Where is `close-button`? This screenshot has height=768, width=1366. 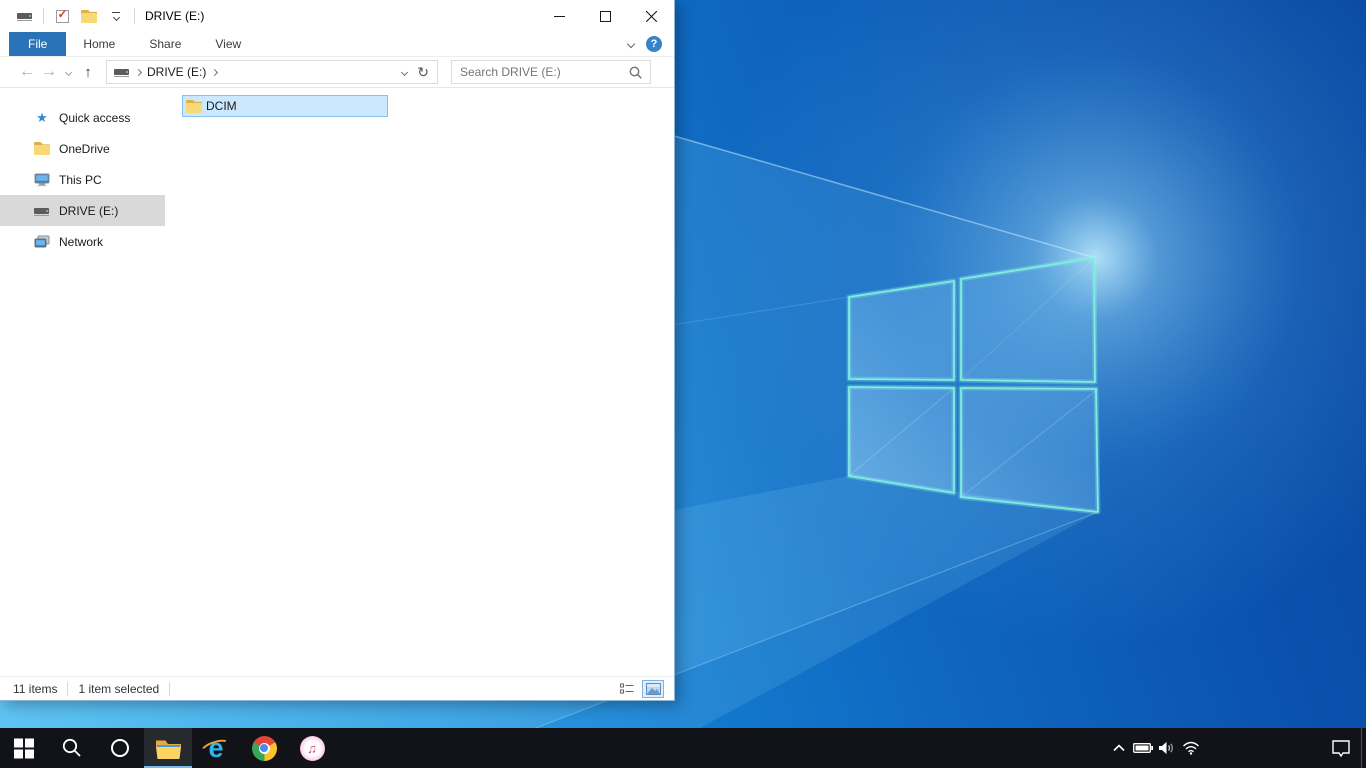
close-button is located at coordinates (651, 16).